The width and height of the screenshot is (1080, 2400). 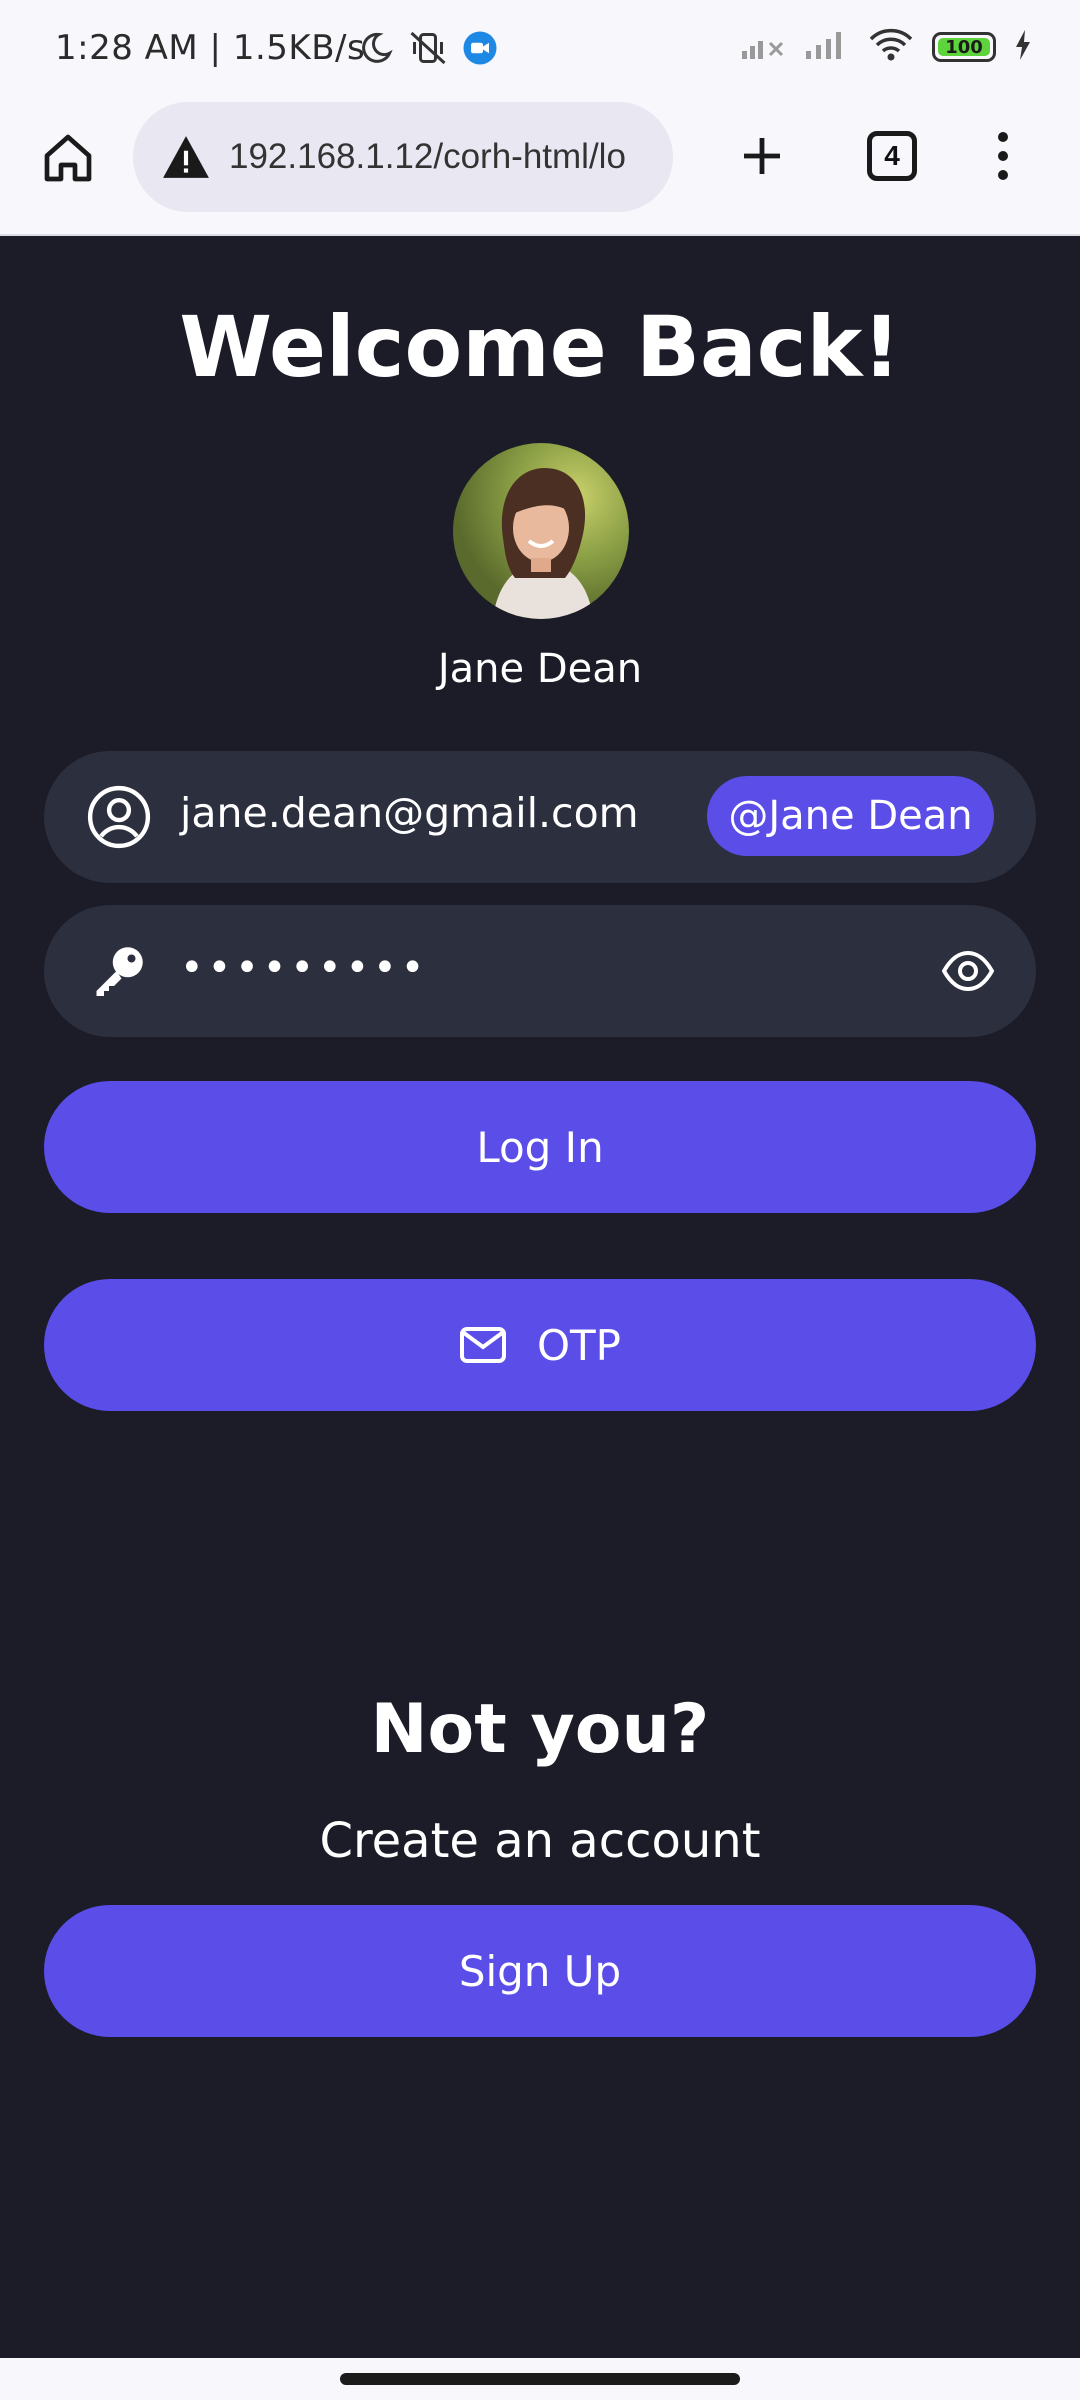 What do you see at coordinates (891, 47) in the screenshot?
I see `wifi-icon` at bounding box center [891, 47].